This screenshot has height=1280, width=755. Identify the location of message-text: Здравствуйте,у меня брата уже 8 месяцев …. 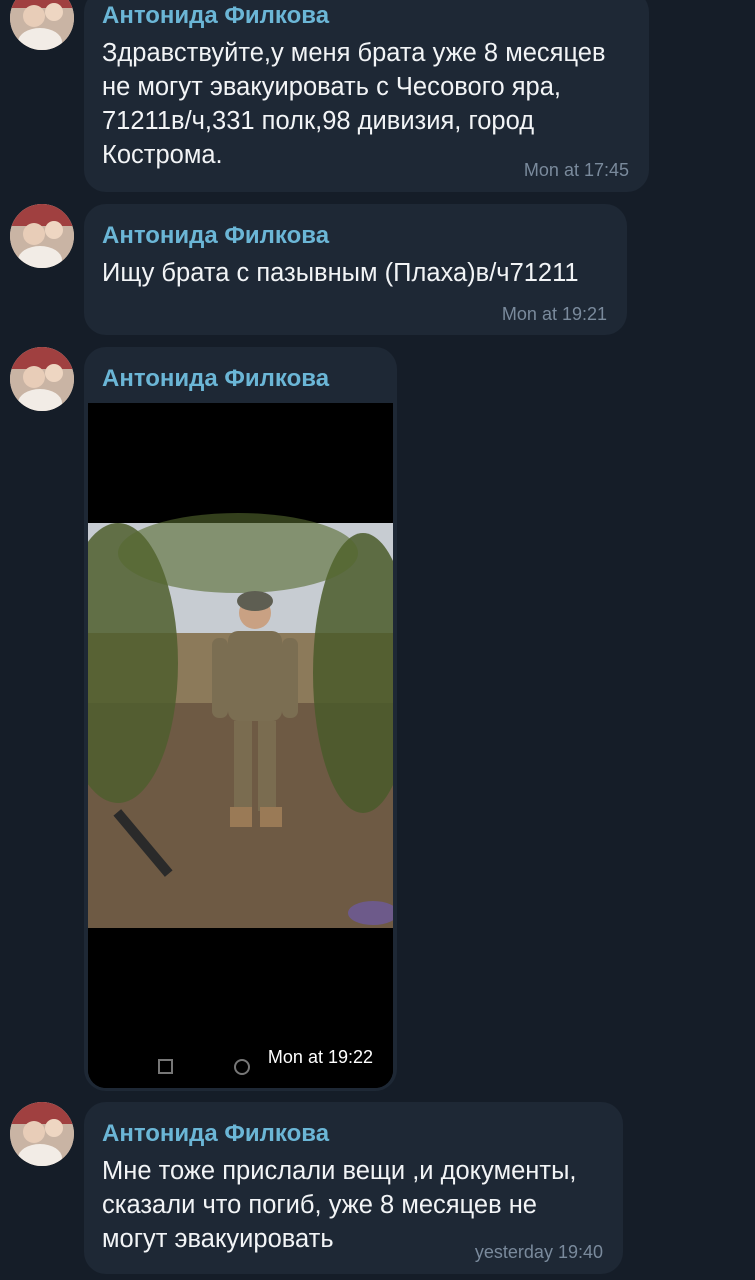
(354, 104).